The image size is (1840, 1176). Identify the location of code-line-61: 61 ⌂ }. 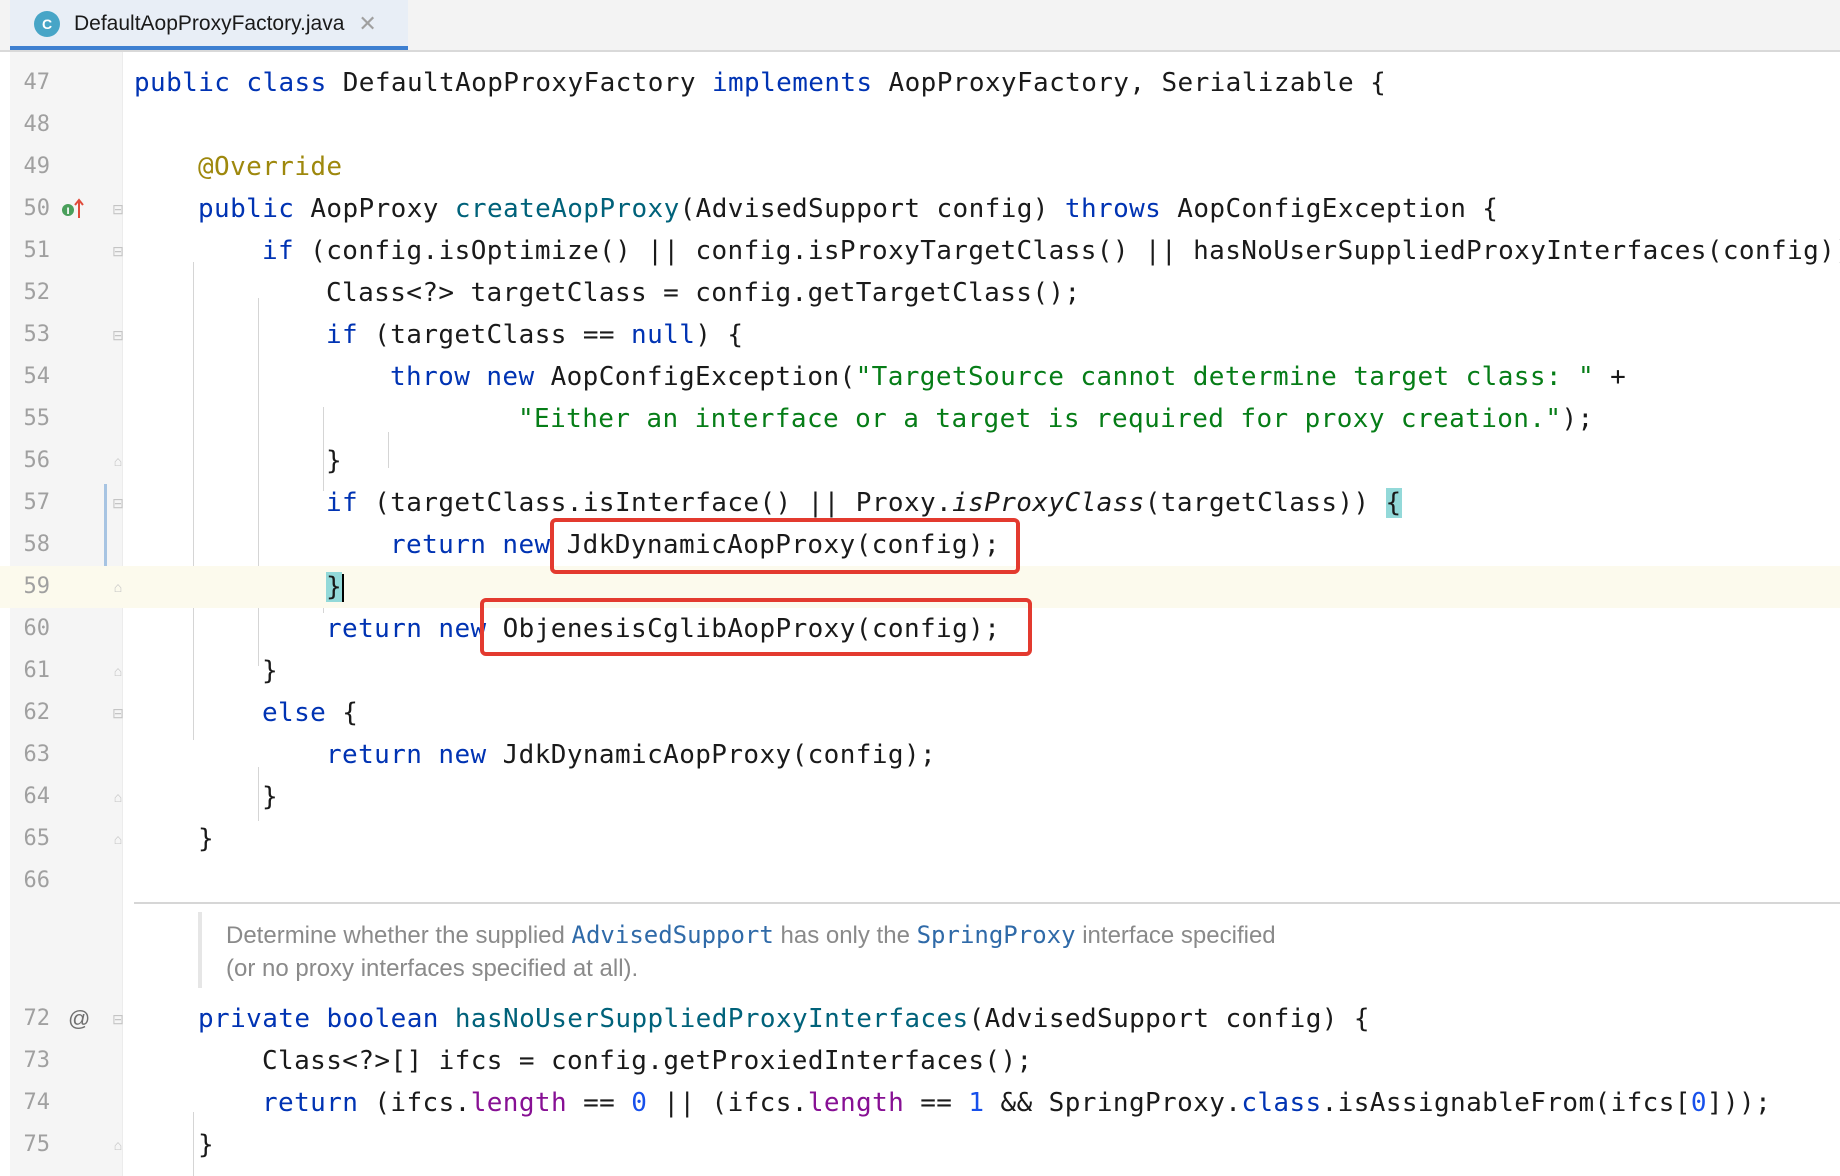
(920, 671).